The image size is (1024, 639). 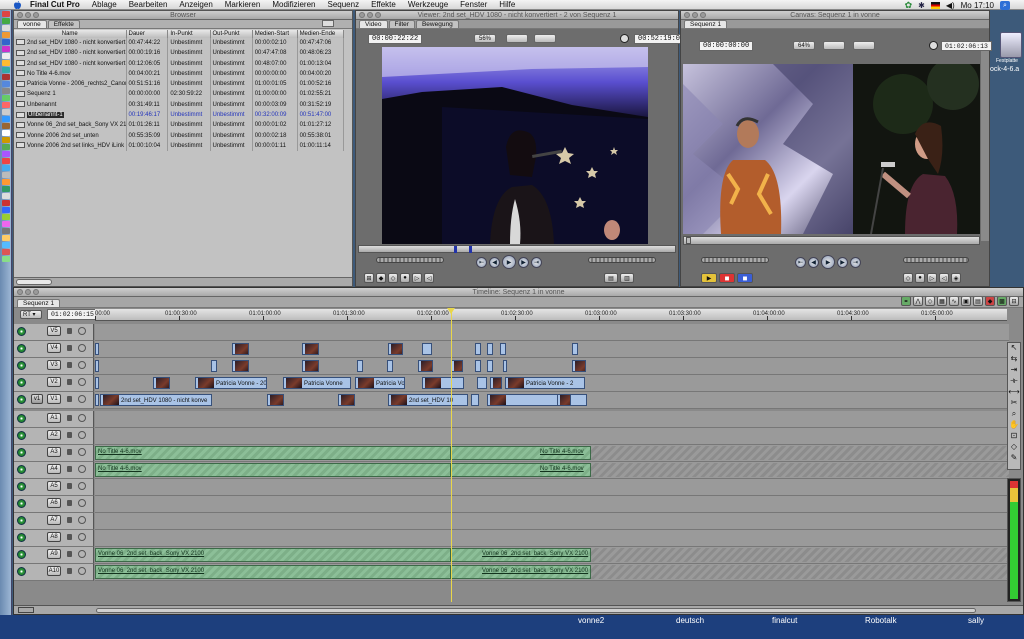 I want to click on bluetooth-icon: ✱, so click(x=921, y=5).